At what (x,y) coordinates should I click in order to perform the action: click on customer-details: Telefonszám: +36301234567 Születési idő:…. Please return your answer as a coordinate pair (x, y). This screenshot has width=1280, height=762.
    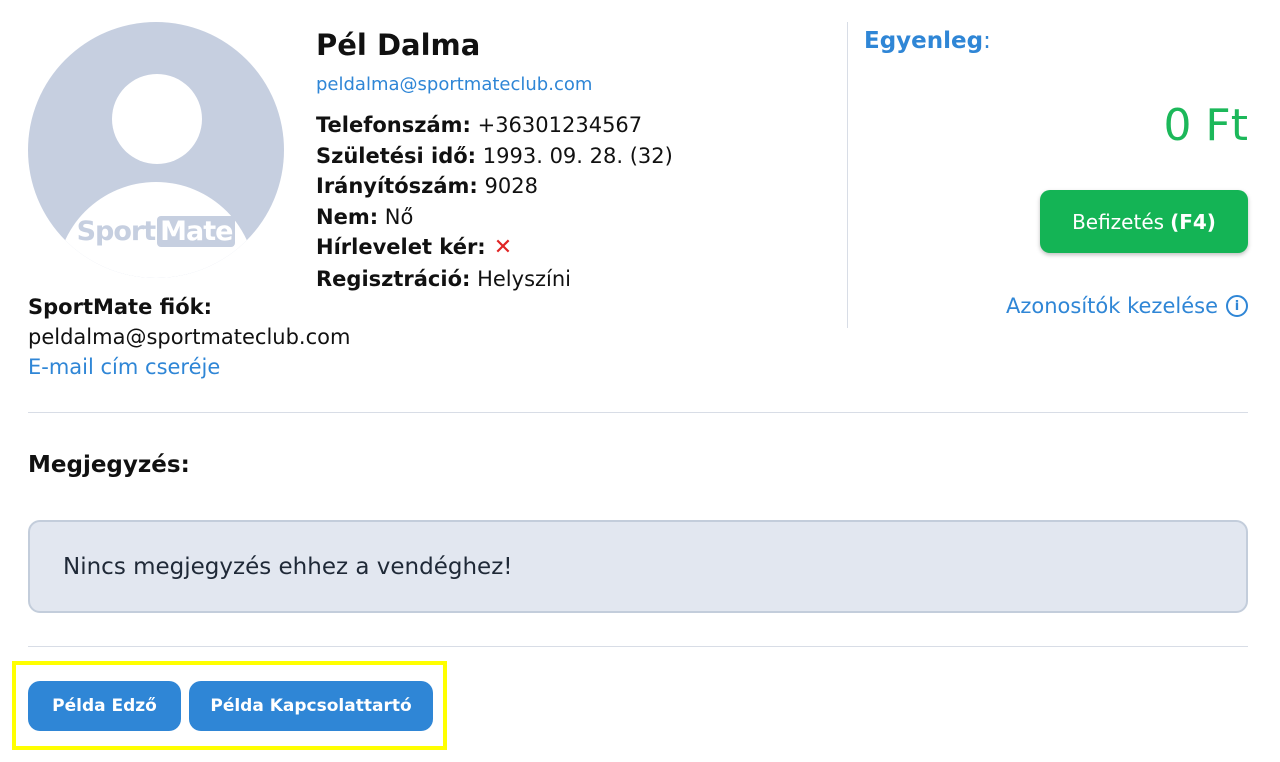
    Looking at the image, I should click on (494, 202).